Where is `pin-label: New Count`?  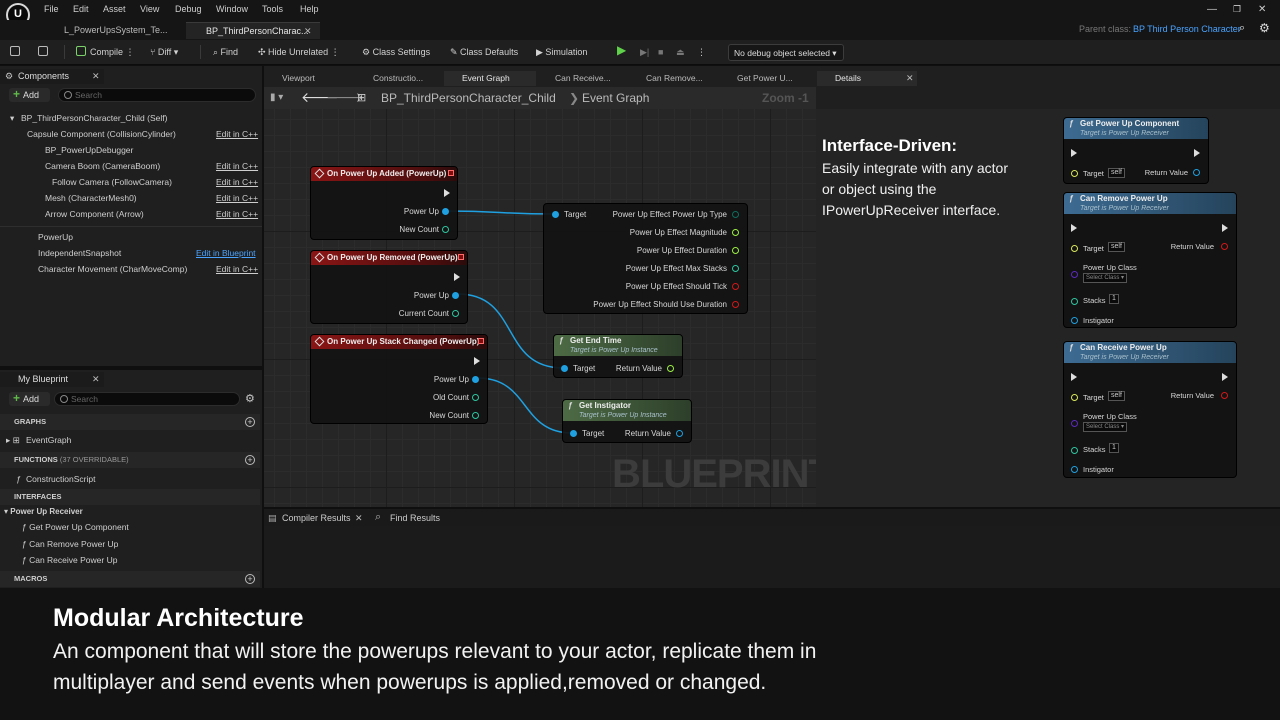 pin-label: New Count is located at coordinates (419, 229).